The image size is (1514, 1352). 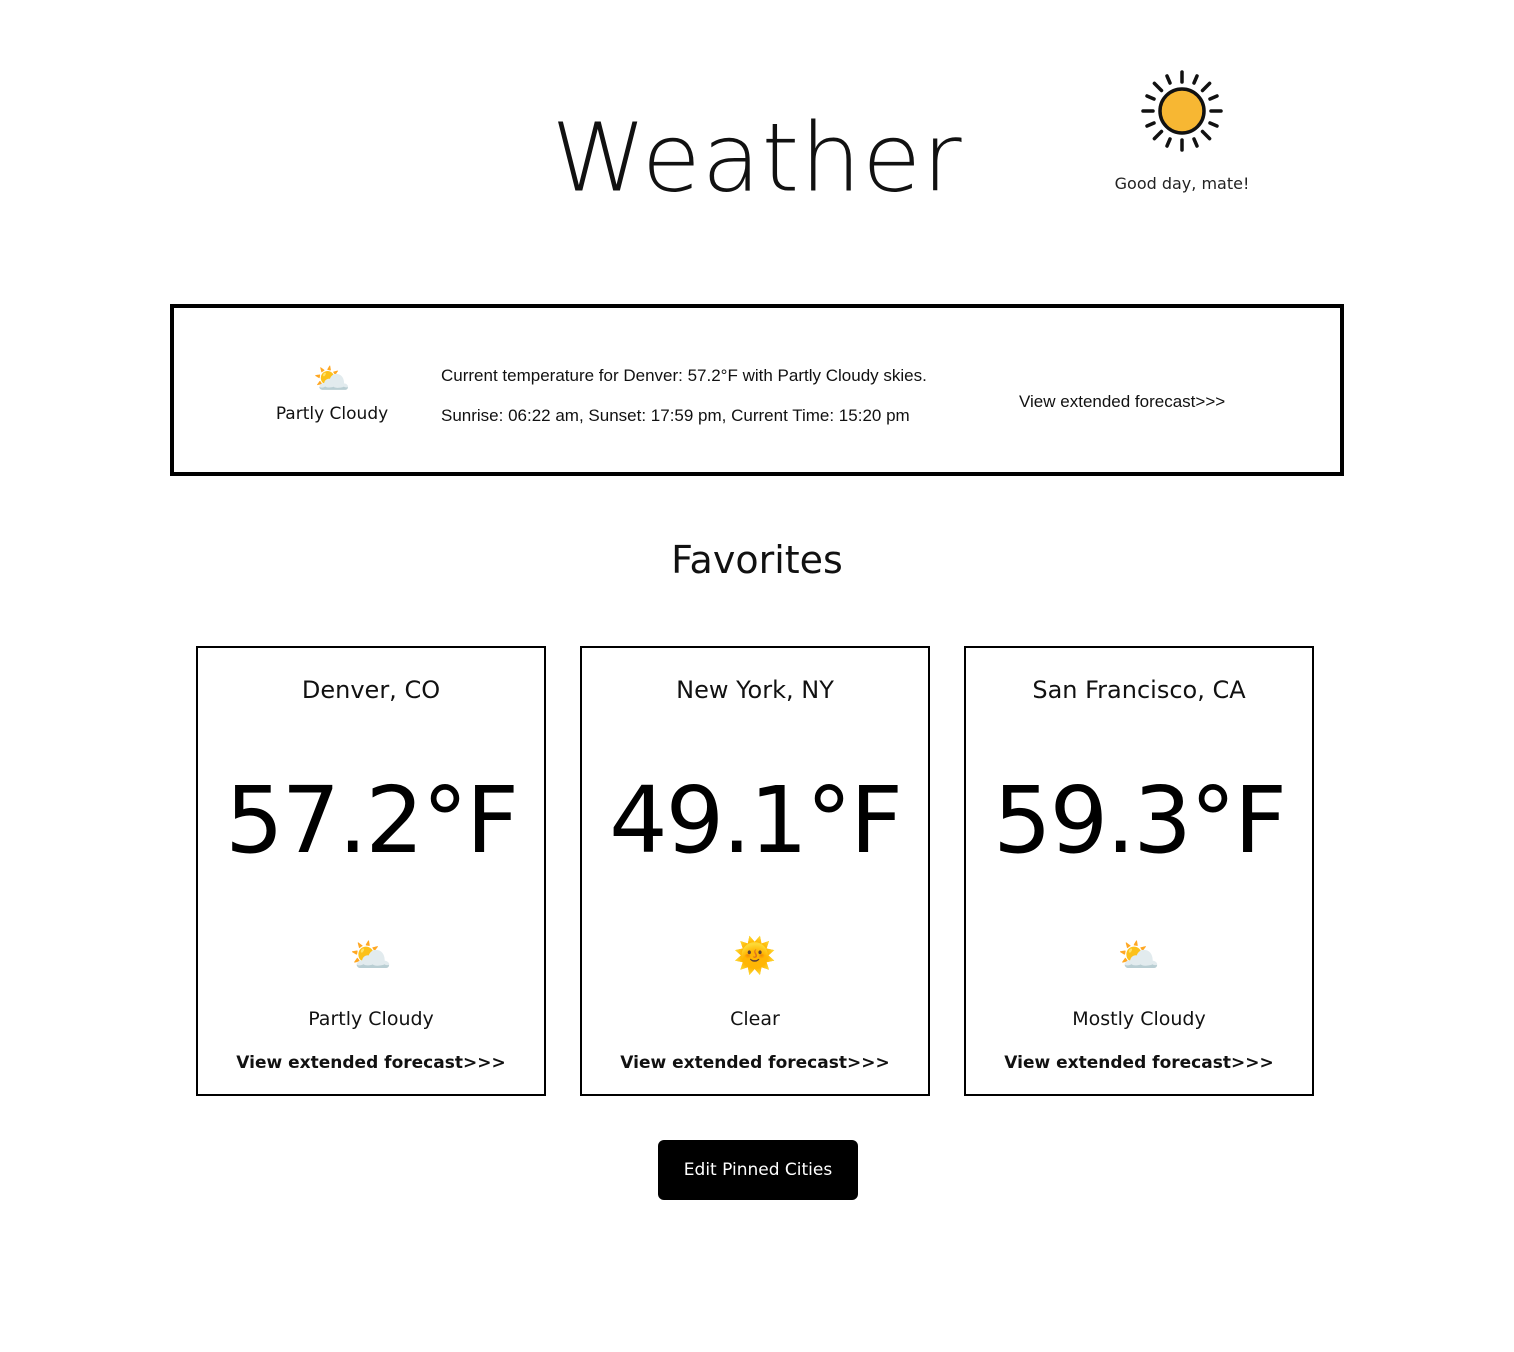 What do you see at coordinates (1182, 183) in the screenshot?
I see `greeting-text: Good day, mate!` at bounding box center [1182, 183].